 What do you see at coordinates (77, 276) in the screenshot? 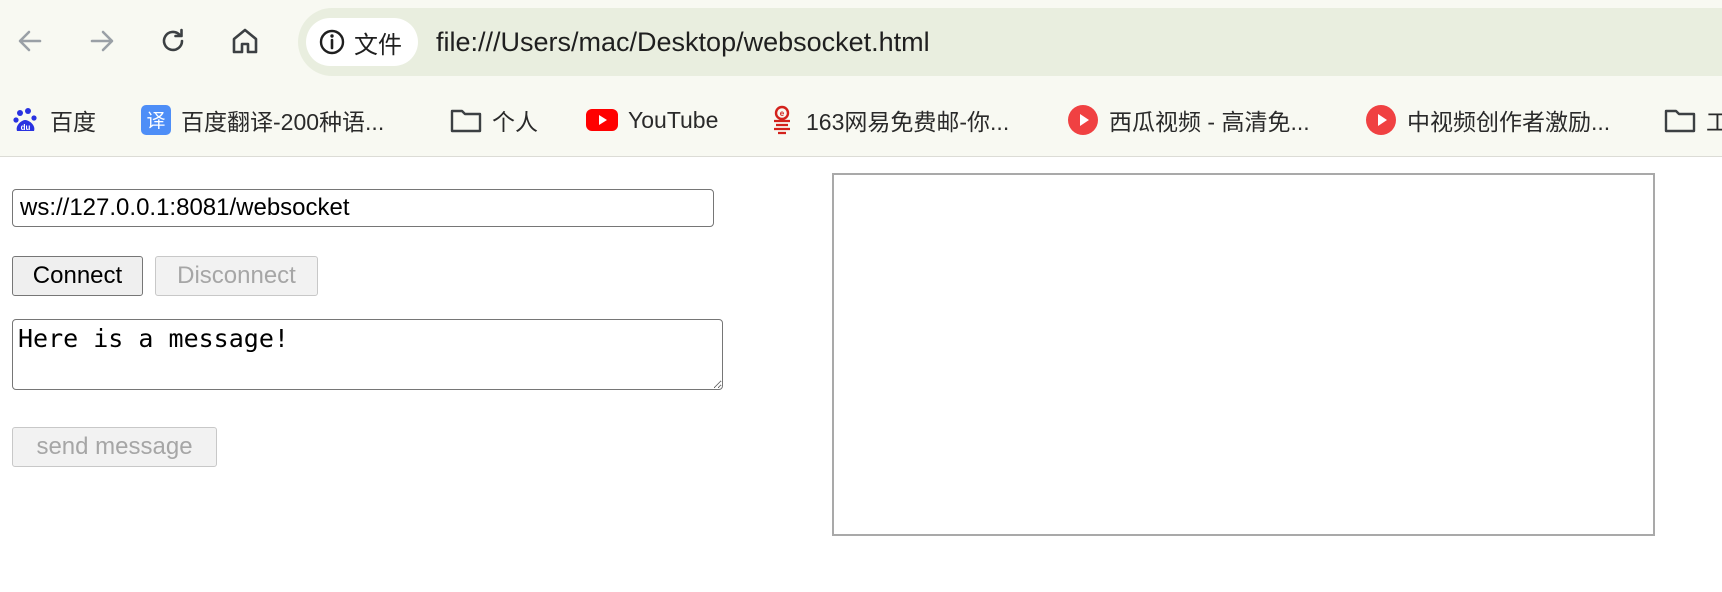
I see `connect-button: Connect` at bounding box center [77, 276].